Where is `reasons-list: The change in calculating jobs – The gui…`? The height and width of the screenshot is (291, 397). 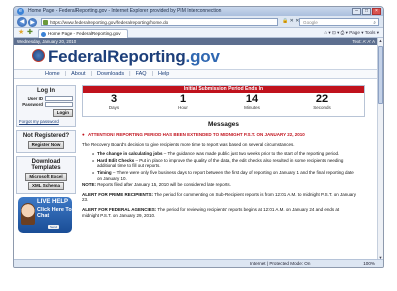 reasons-list: The change in calculating jobs – The gui… is located at coordinates (219, 166).